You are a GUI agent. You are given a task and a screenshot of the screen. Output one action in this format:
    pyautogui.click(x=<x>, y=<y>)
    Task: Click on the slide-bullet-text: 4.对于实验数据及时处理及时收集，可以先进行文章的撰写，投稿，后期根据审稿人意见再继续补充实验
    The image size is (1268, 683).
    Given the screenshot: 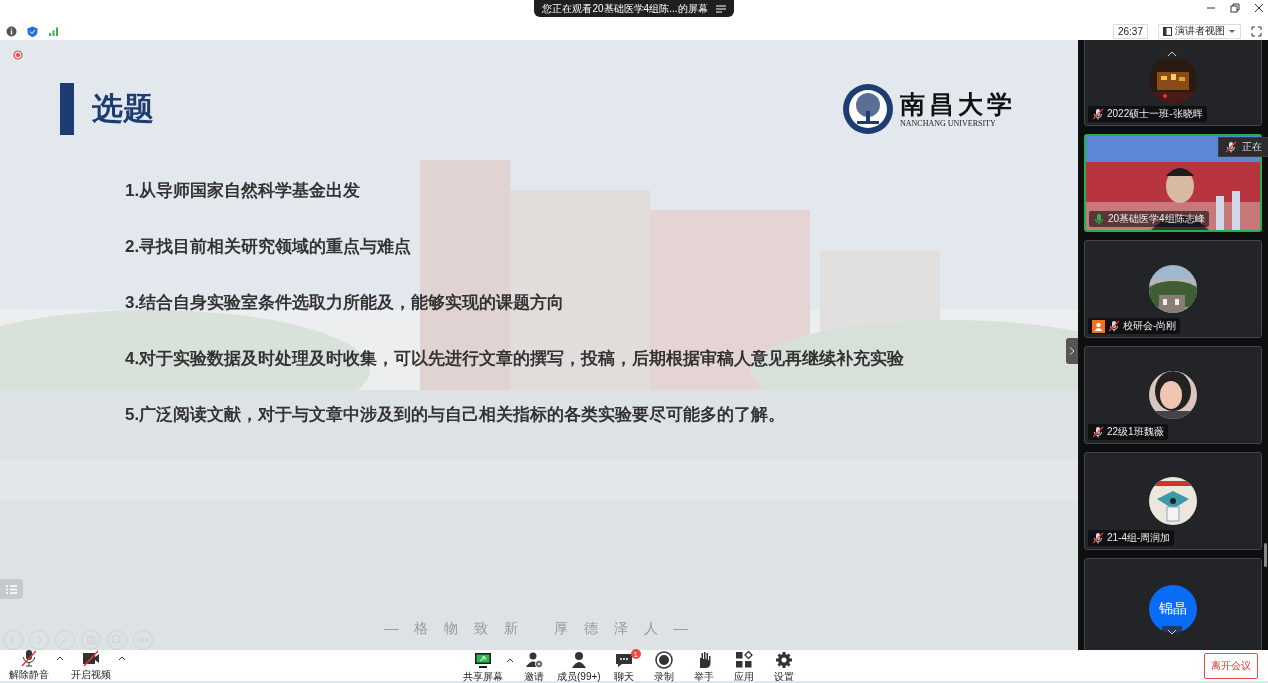 What is the action you would take?
    pyautogui.click(x=515, y=359)
    